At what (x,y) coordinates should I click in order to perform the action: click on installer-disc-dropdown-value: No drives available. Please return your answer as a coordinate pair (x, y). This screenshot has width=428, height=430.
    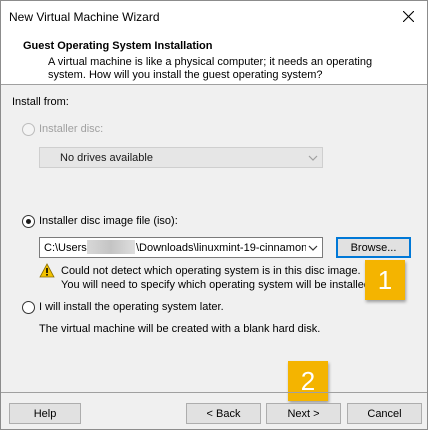
    Looking at the image, I should click on (106, 158).